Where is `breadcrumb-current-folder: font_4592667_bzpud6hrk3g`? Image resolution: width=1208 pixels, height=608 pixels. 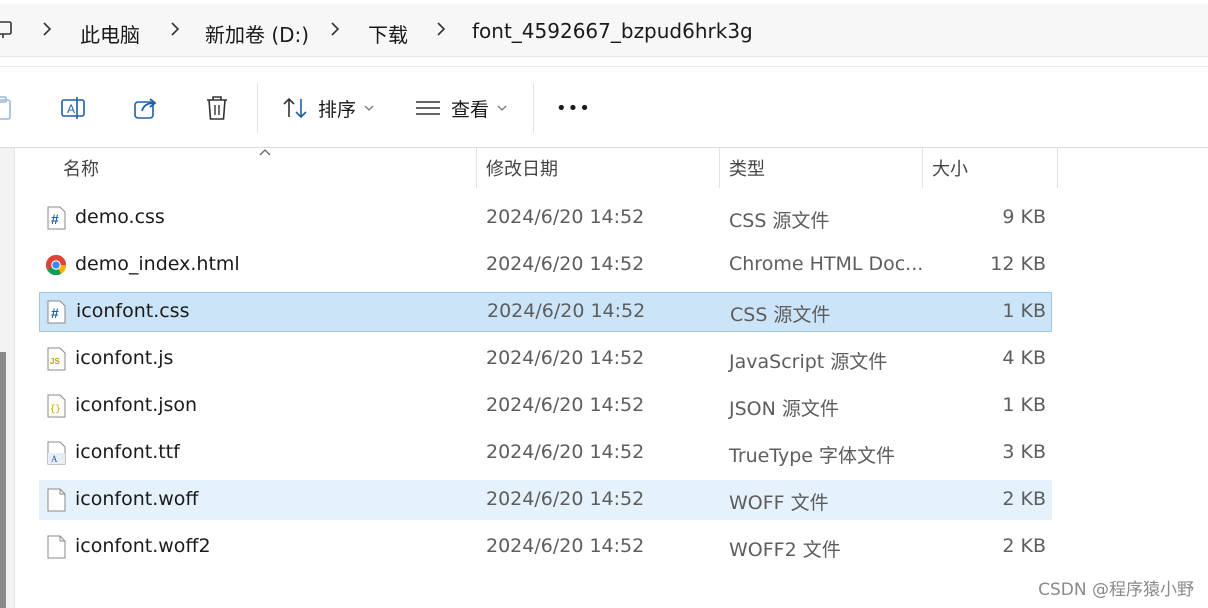 breadcrumb-current-folder: font_4592667_bzpud6hrk3g is located at coordinates (612, 31).